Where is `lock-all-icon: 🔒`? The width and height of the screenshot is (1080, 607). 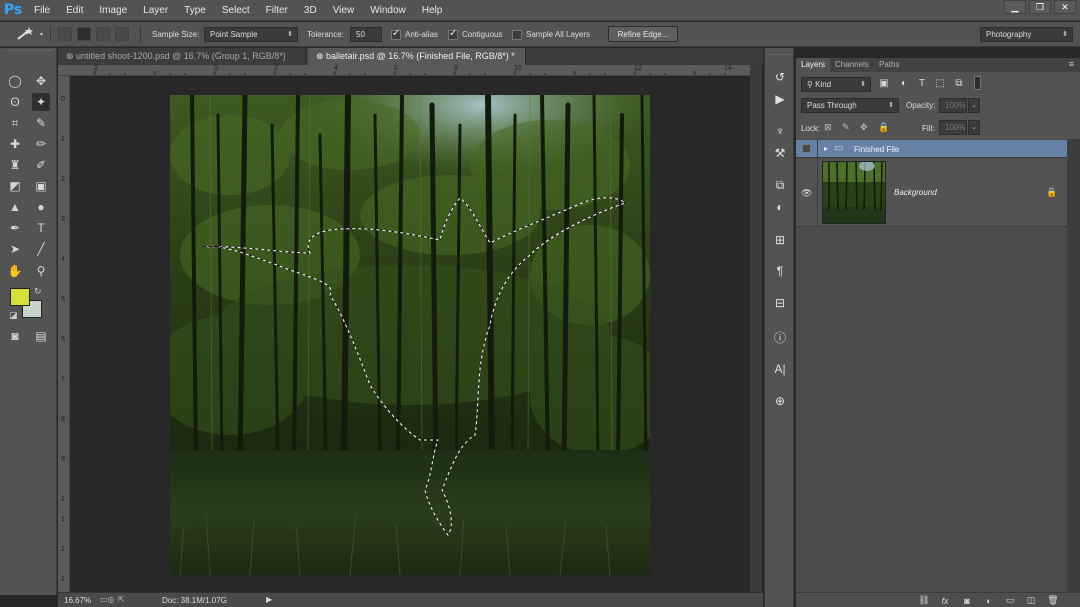 lock-all-icon: 🔒 is located at coordinates (883, 127).